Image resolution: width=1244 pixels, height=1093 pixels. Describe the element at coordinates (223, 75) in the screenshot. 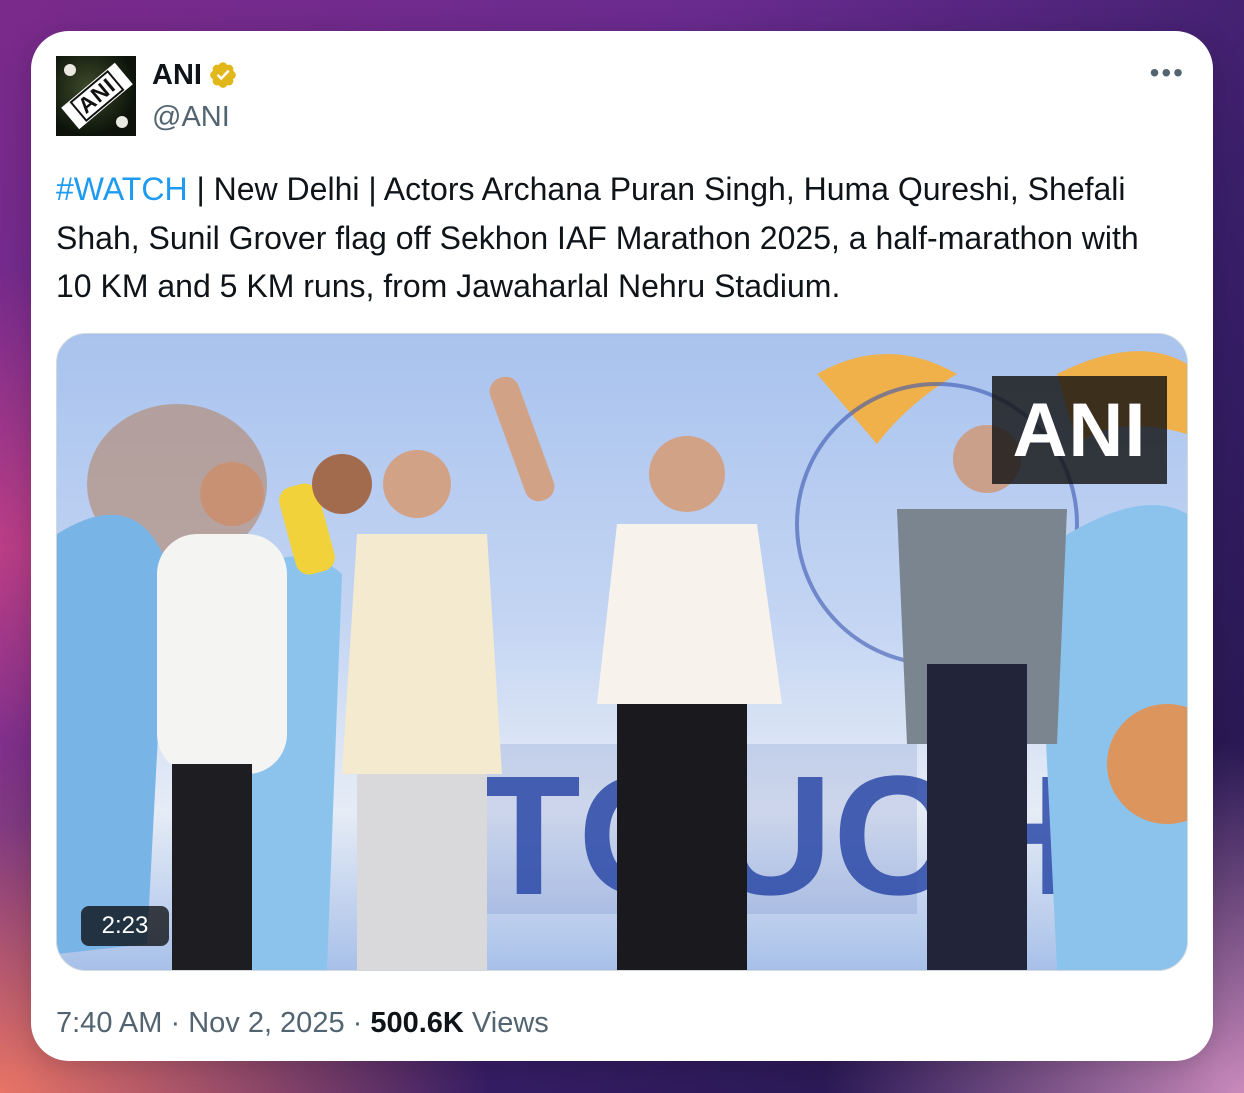

I see `verified-badge-icon` at that location.